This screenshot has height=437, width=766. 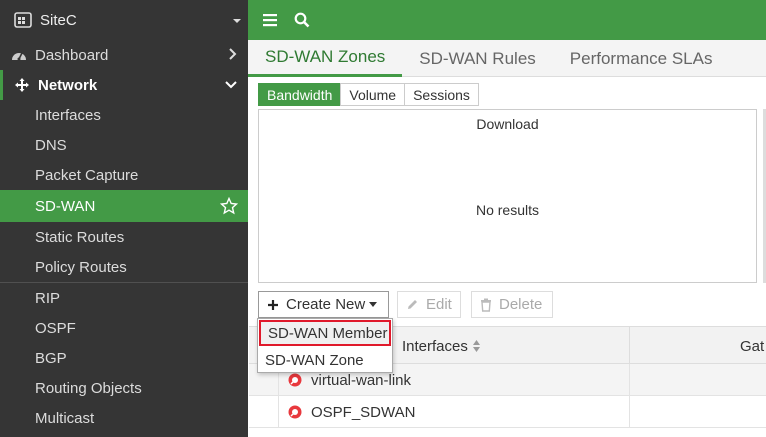 I want to click on plus-icon, so click(x=273, y=305).